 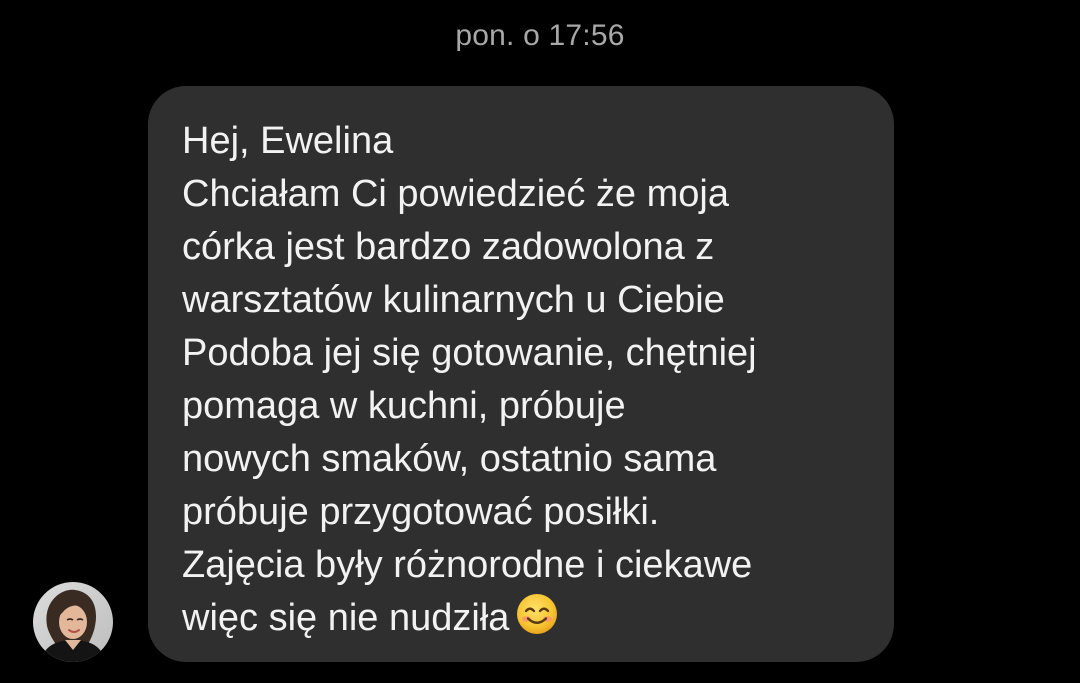 I want to click on message-line: Hej, Ewelina, so click(x=288, y=141).